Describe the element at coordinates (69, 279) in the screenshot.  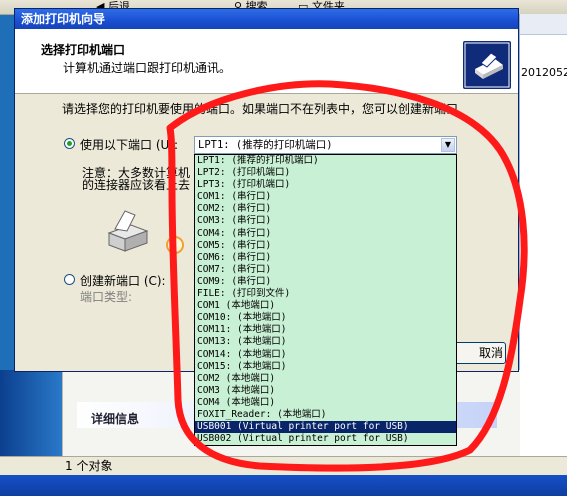
I see `create-port-radio` at that location.